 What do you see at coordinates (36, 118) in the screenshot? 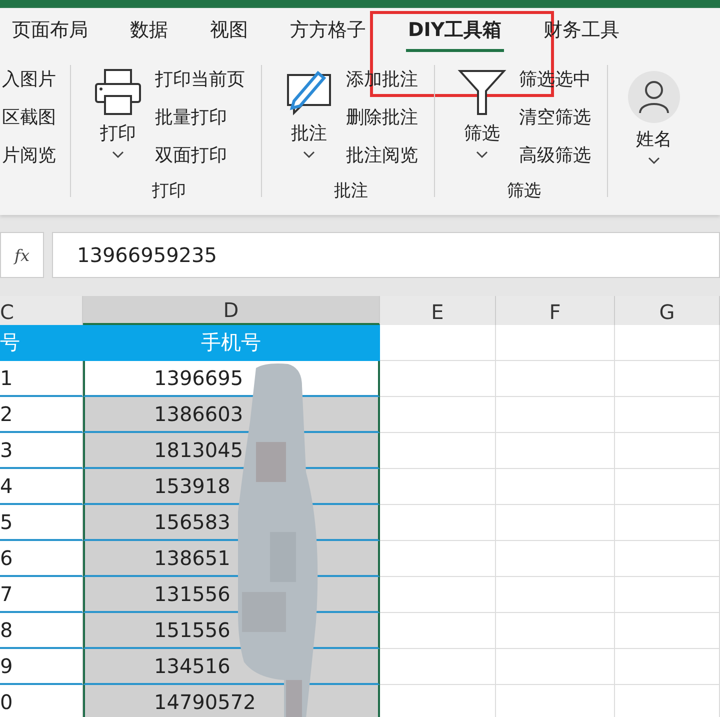
I see `ribbon-command: 区截图` at bounding box center [36, 118].